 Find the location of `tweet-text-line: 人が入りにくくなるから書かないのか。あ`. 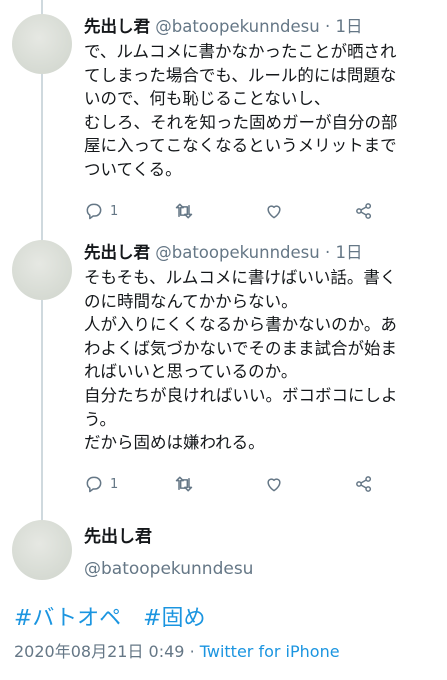

tweet-text-line: 人が入りにくくなるから書かないのか。あ is located at coordinates (240, 325).